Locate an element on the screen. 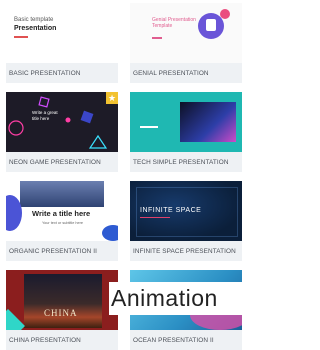 This screenshot has width=320, height=350. template-card-china: CHINA CHINA PRESENTATION is located at coordinates (62, 310).